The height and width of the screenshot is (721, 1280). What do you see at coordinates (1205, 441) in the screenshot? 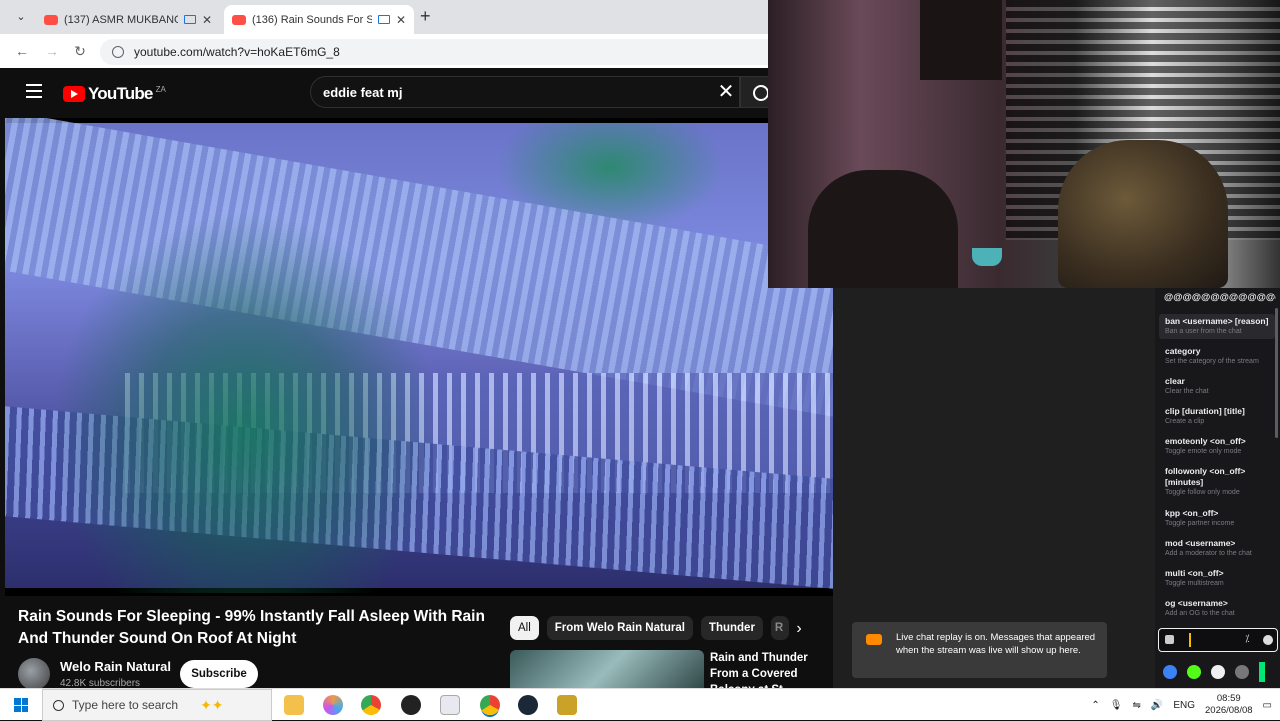
I see `command-name: emoteonly <on_off>` at bounding box center [1205, 441].